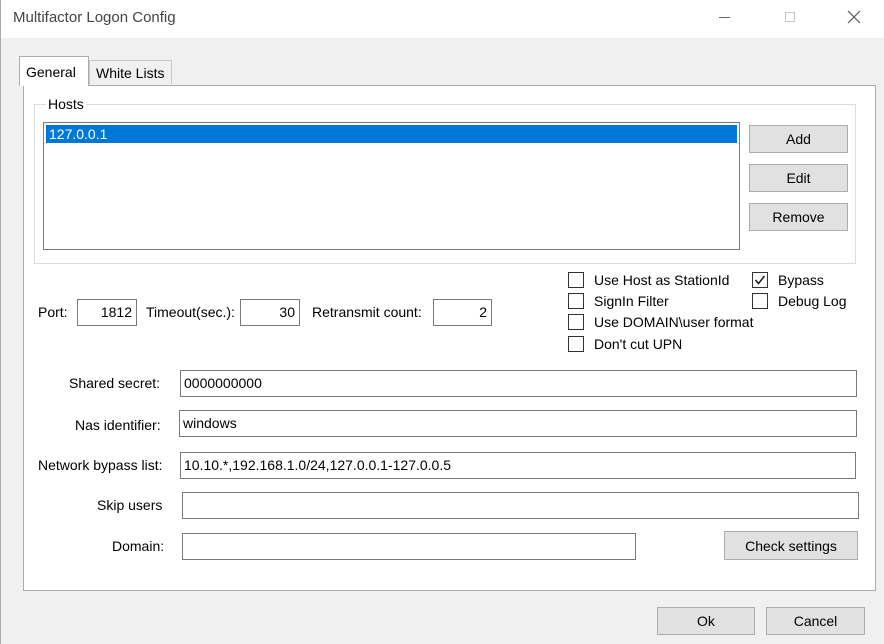 The image size is (884, 644). I want to click on minimize-button, so click(724, 17).